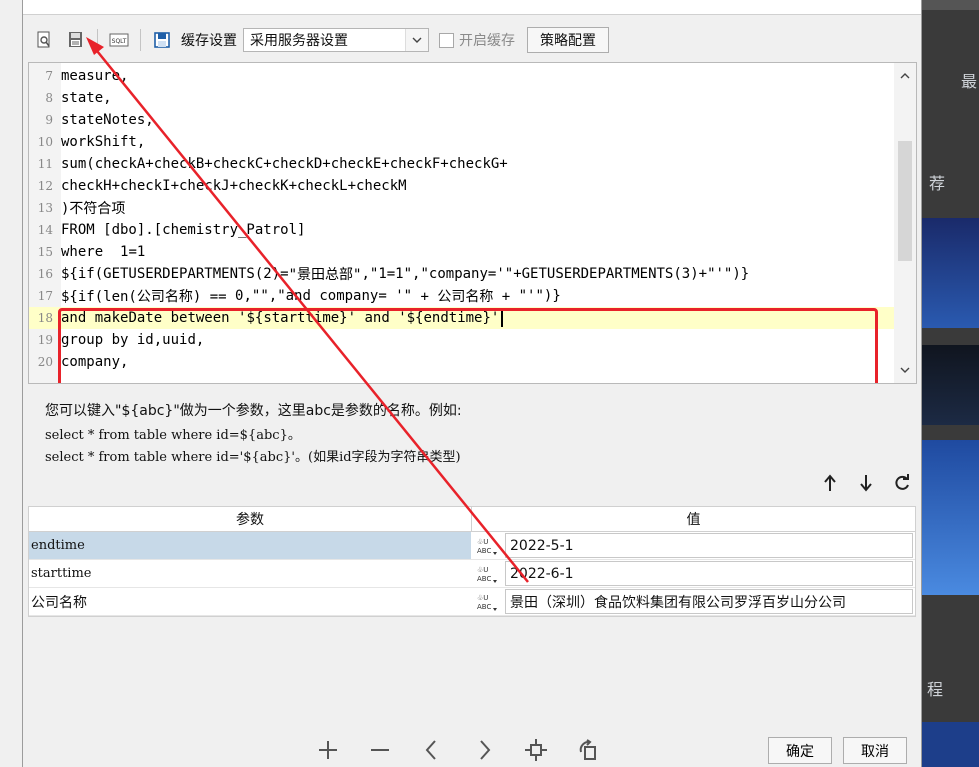 The image size is (979, 767). I want to click on hint-line-1: 您可以键入"${abc}"做为一个参数，这里abc是参数的名称。例如:, so click(253, 411).